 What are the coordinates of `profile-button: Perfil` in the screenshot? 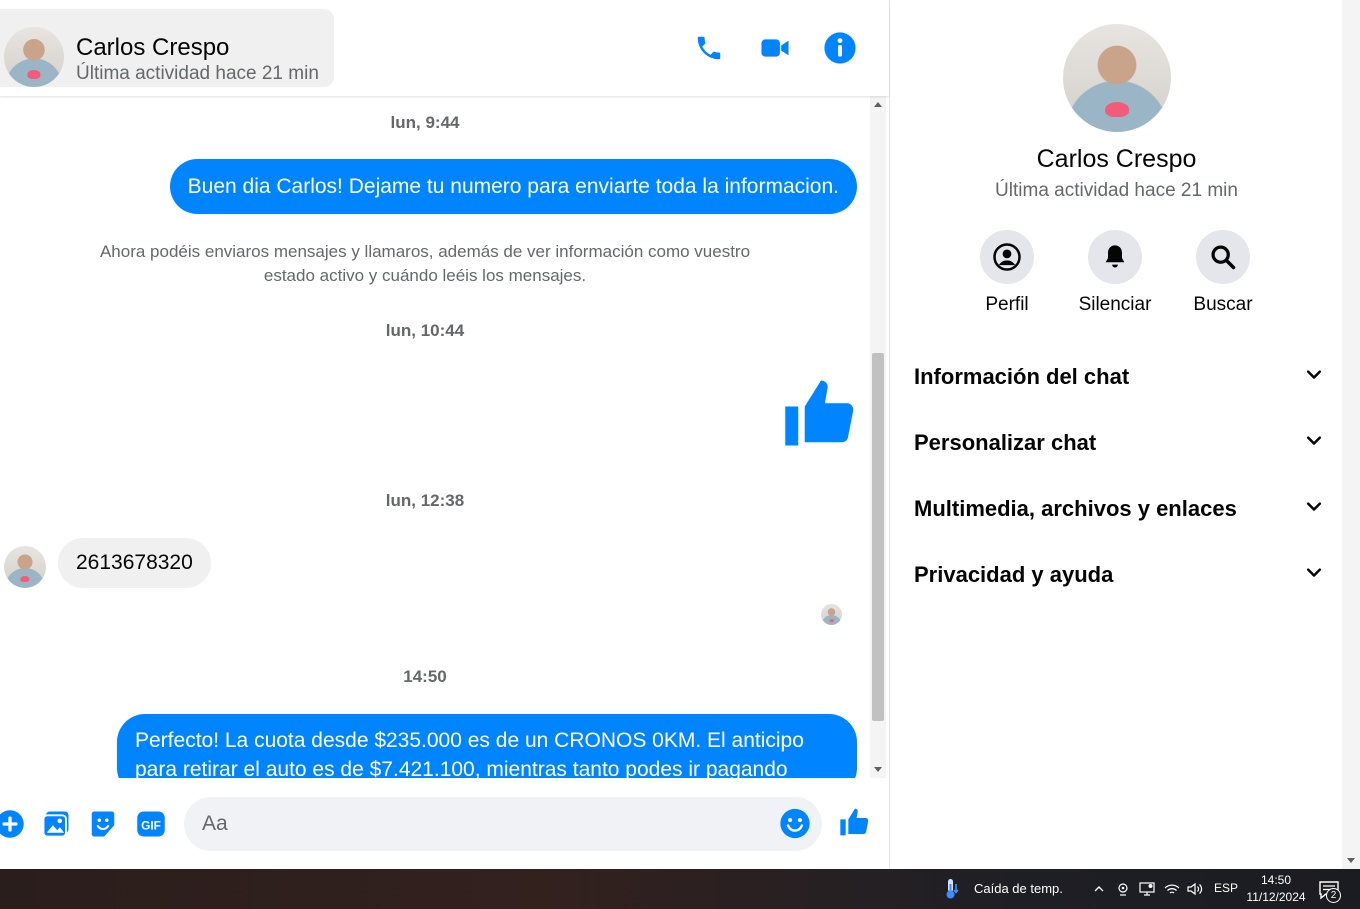 It's located at (1007, 273).